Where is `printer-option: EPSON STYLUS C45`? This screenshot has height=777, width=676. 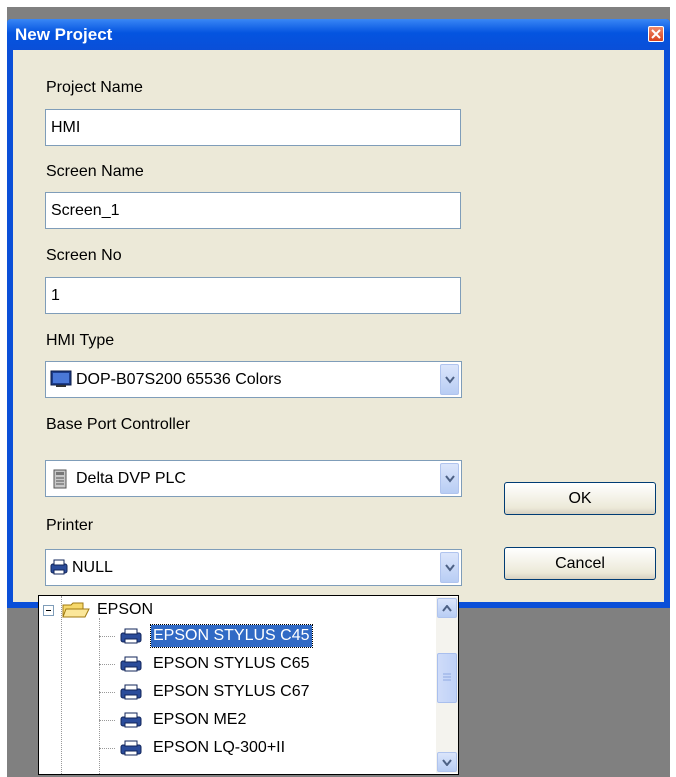 printer-option: EPSON STYLUS C45 is located at coordinates (267, 636).